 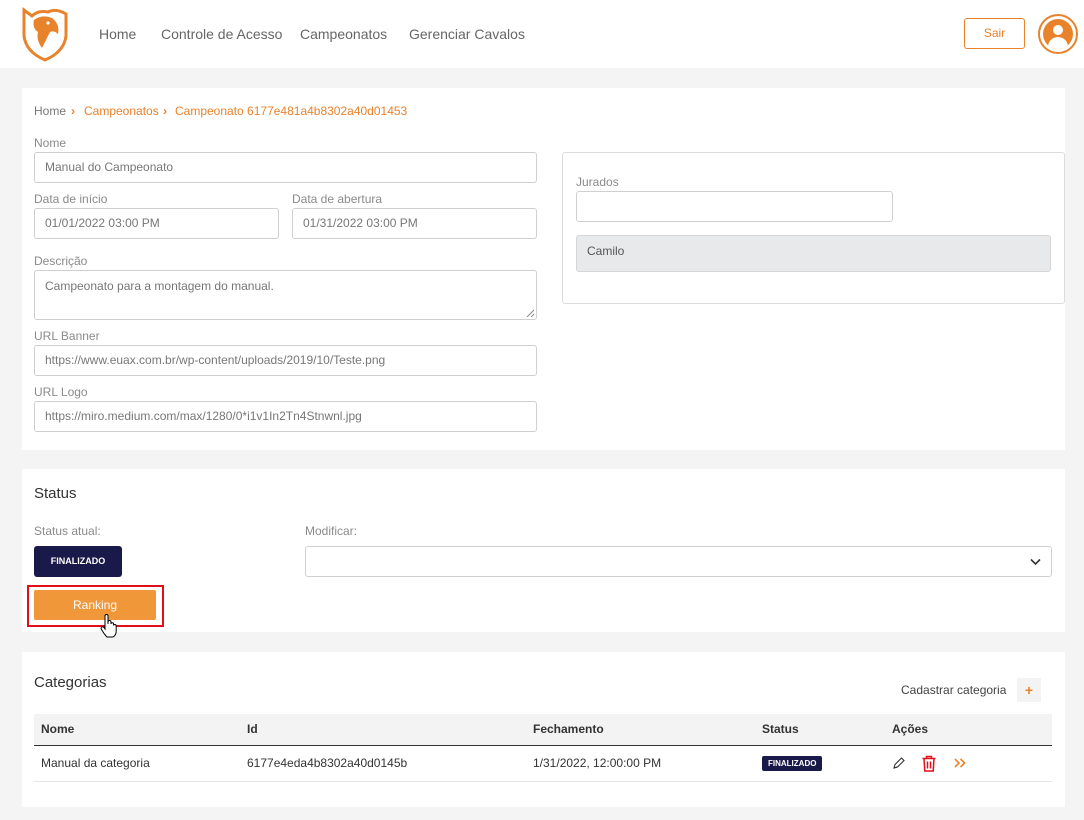 What do you see at coordinates (813, 228) in the screenshot?
I see `judges-panel` at bounding box center [813, 228].